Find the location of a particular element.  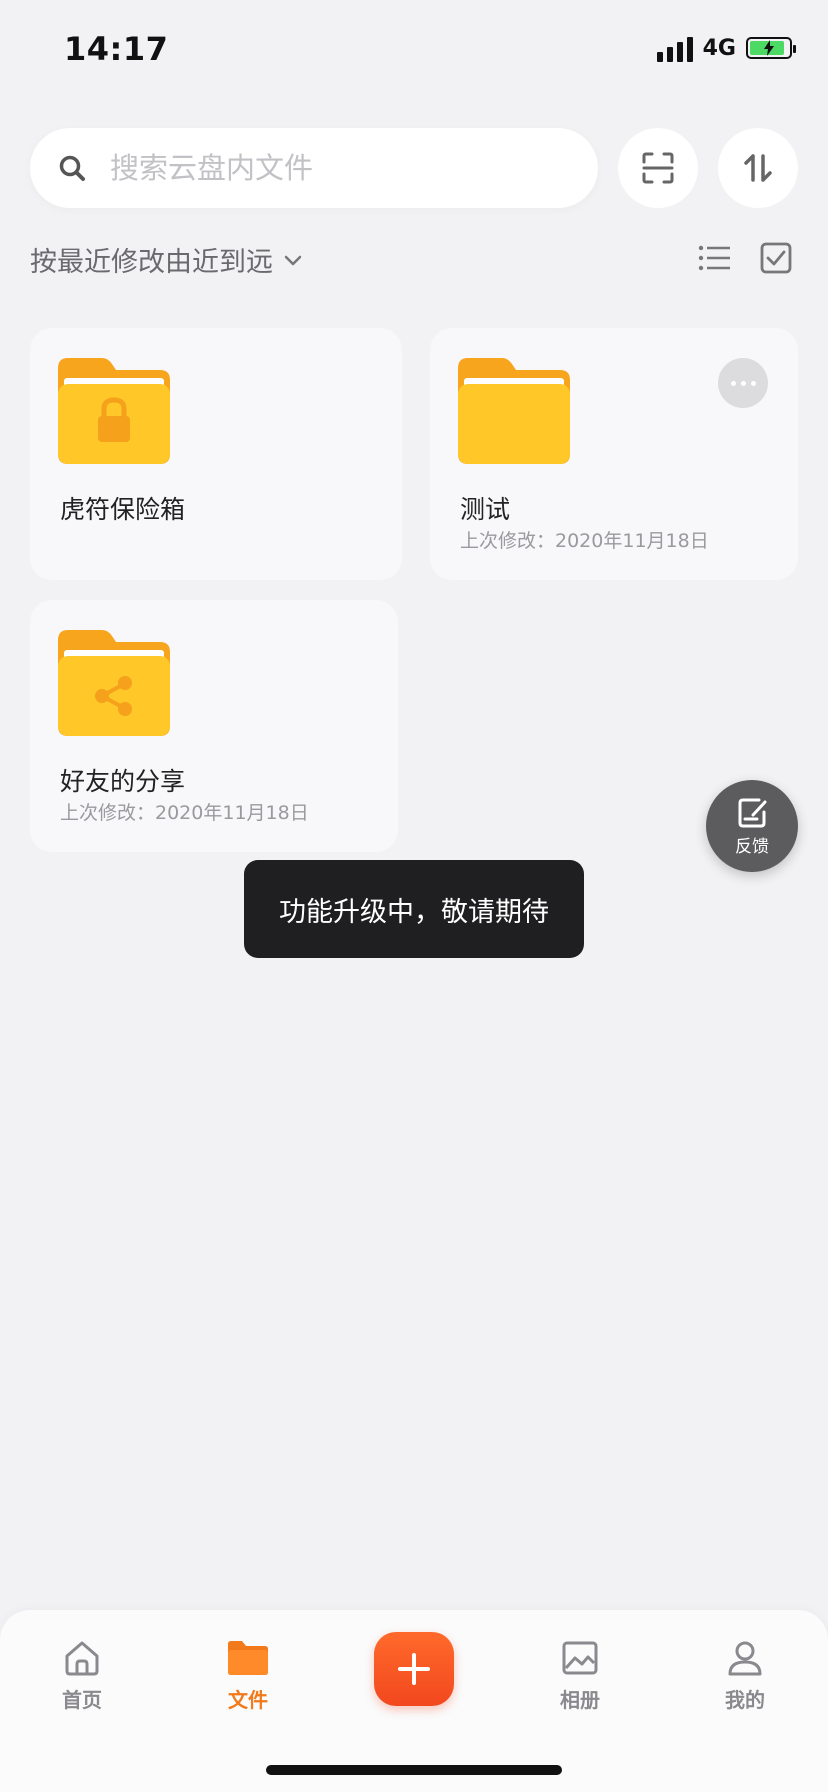

add-button is located at coordinates (414, 1669).